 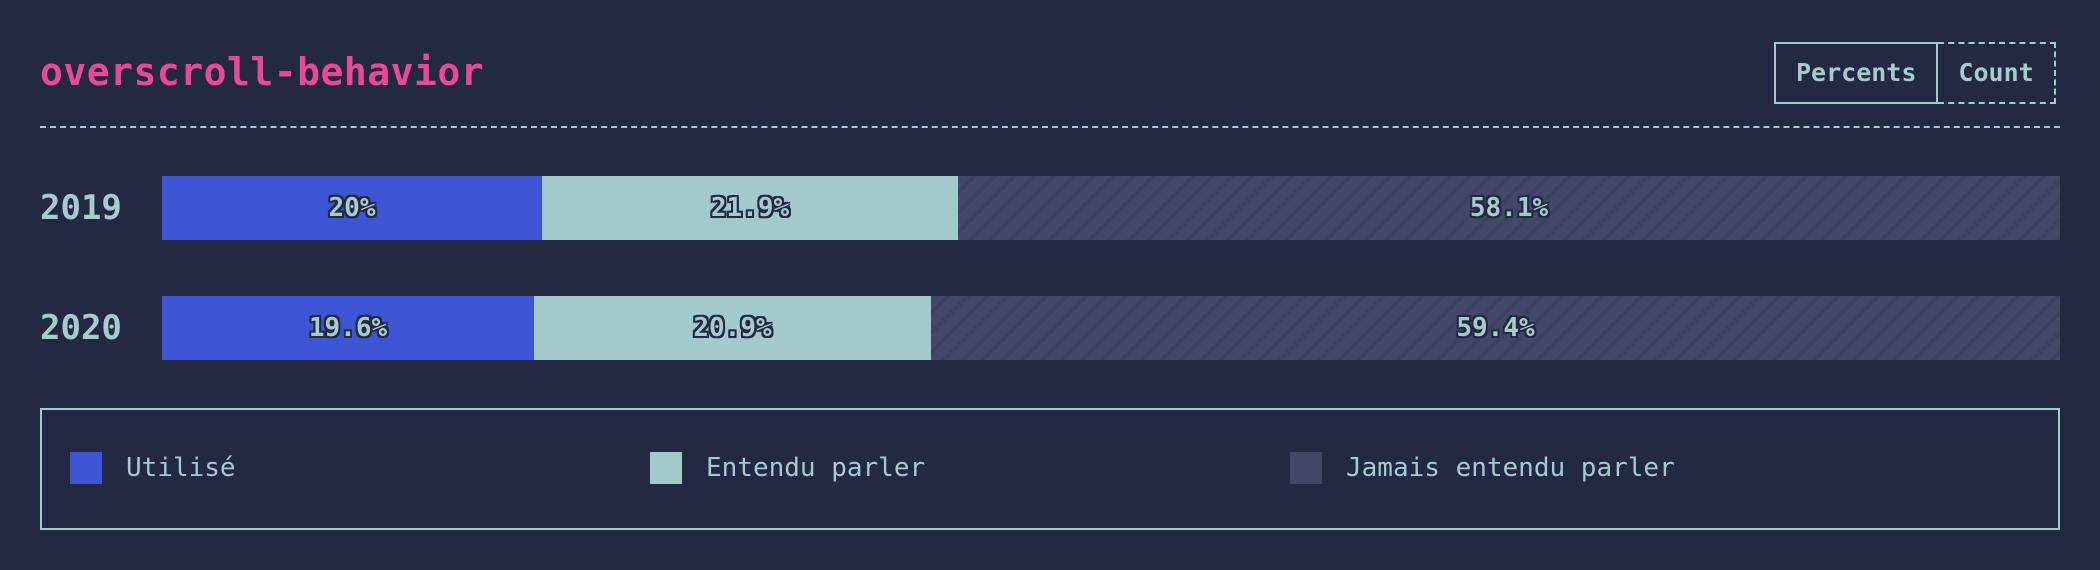 I want to click on chart-title: overscroll-behavior, so click(x=262, y=72).